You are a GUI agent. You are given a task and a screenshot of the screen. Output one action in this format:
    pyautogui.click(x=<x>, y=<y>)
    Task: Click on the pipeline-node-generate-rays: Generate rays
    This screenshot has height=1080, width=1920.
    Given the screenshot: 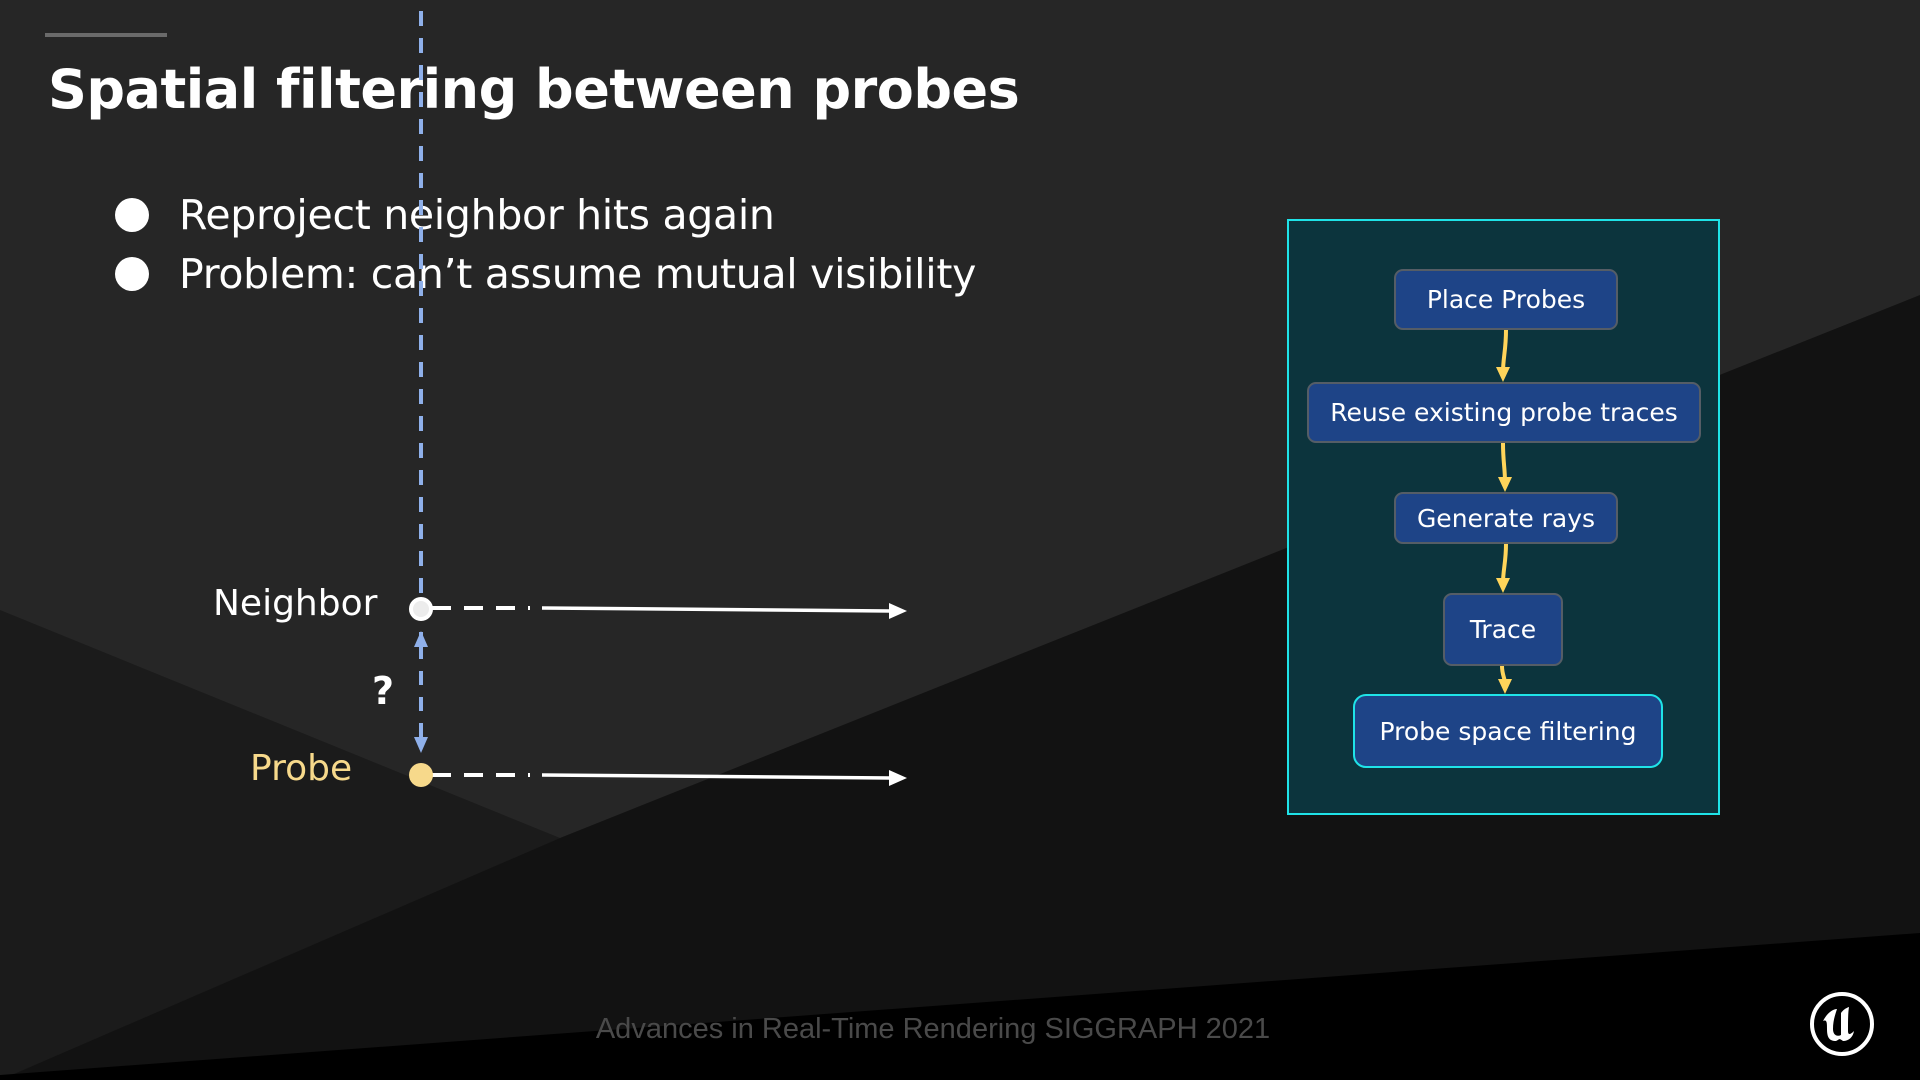 What is the action you would take?
    pyautogui.click(x=1506, y=518)
    